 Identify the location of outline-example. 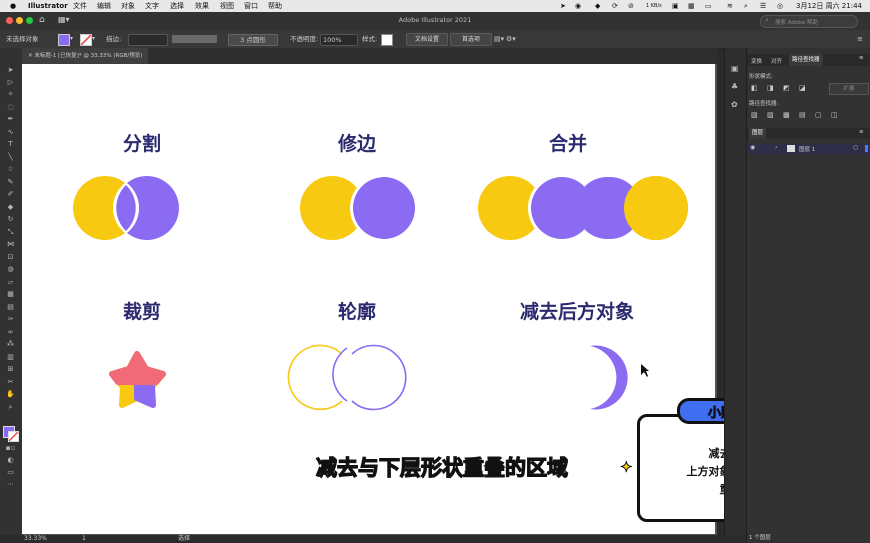
(347, 377).